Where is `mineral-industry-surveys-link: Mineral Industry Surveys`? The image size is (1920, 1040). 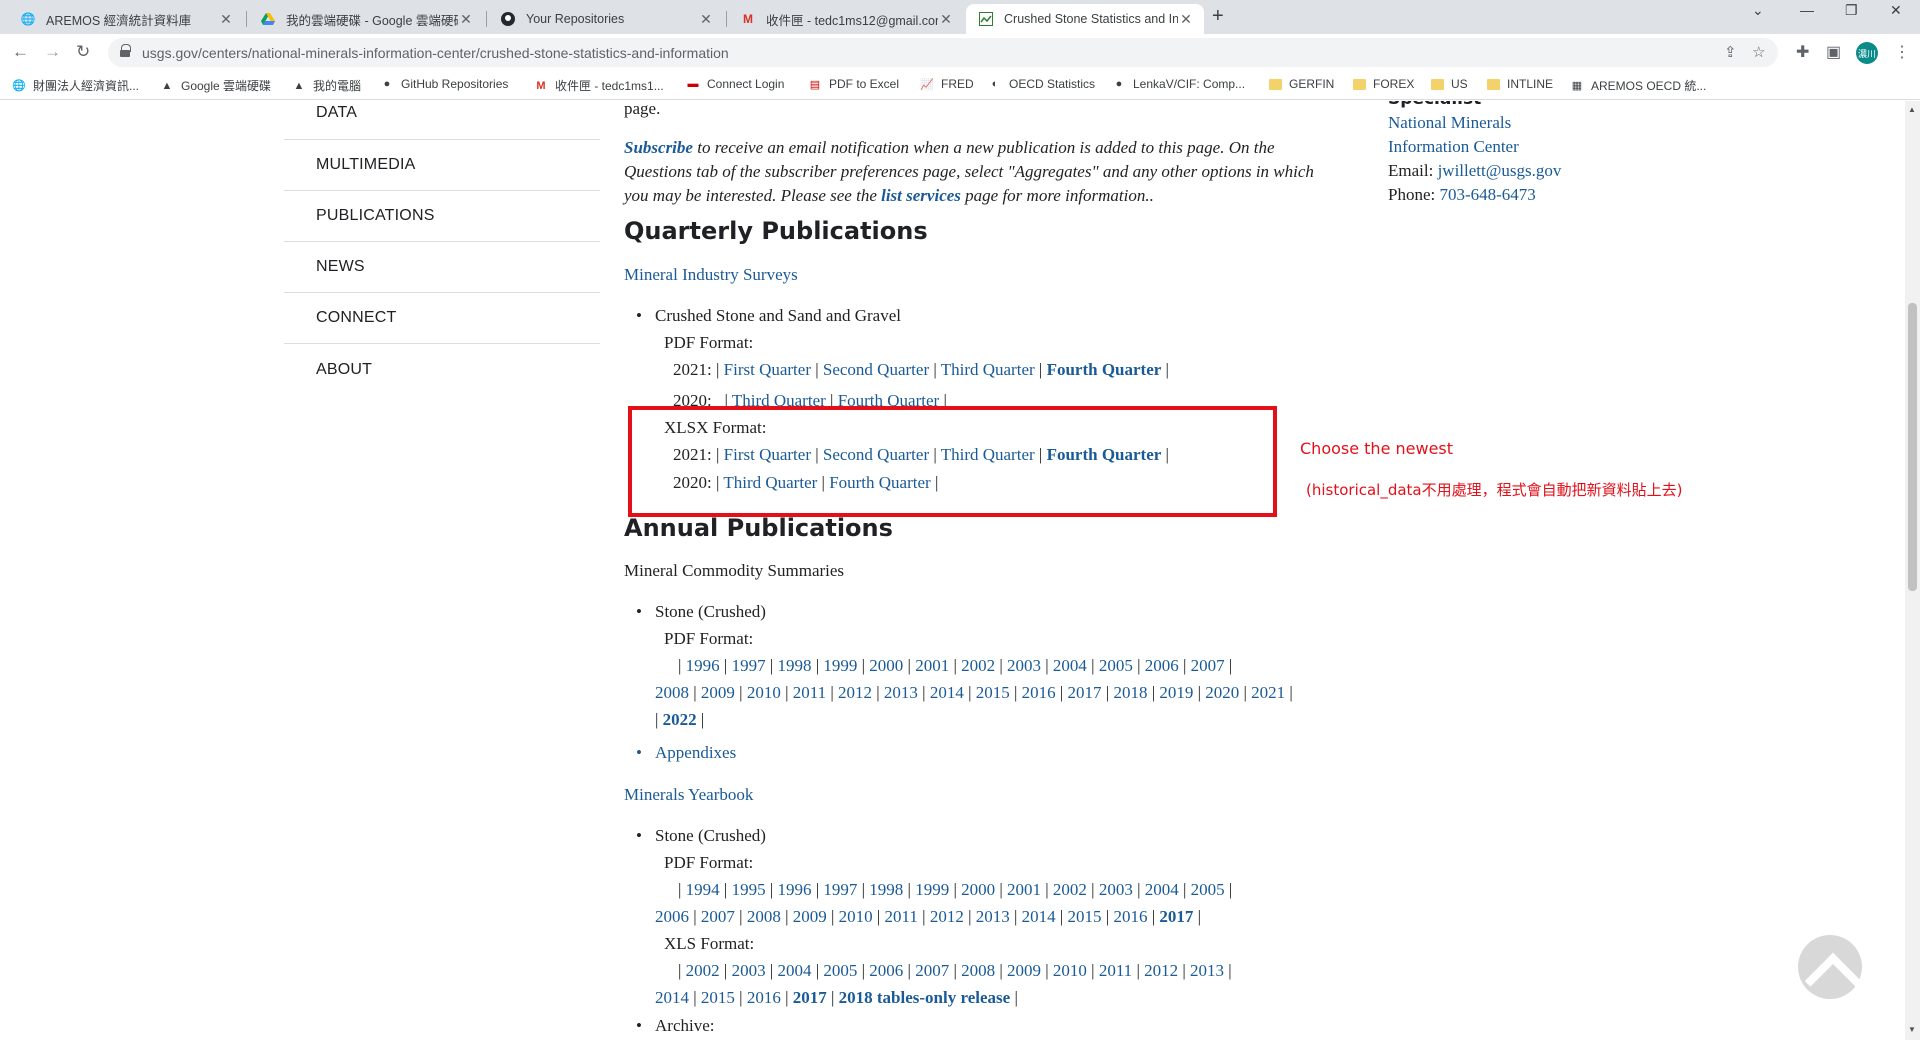
mineral-industry-surveys-link: Mineral Industry Surveys is located at coordinates (711, 275).